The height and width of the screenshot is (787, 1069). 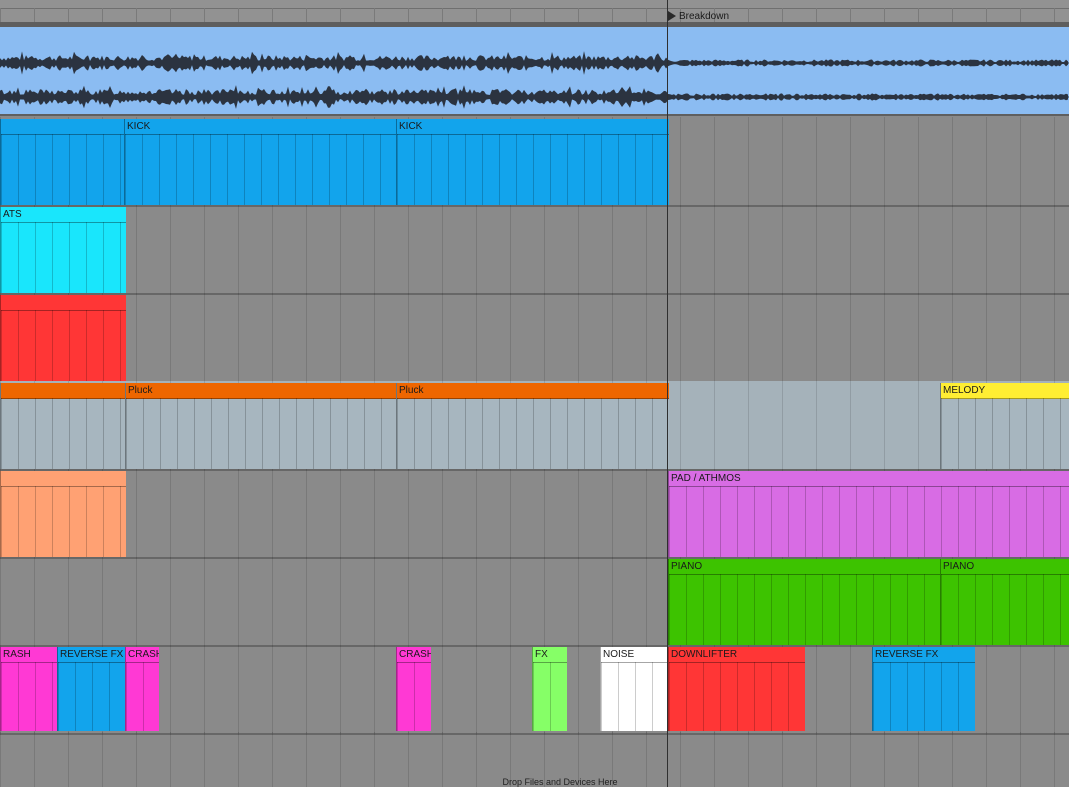 What do you see at coordinates (29, 689) in the screenshot?
I see `clip-crash-1: RASH` at bounding box center [29, 689].